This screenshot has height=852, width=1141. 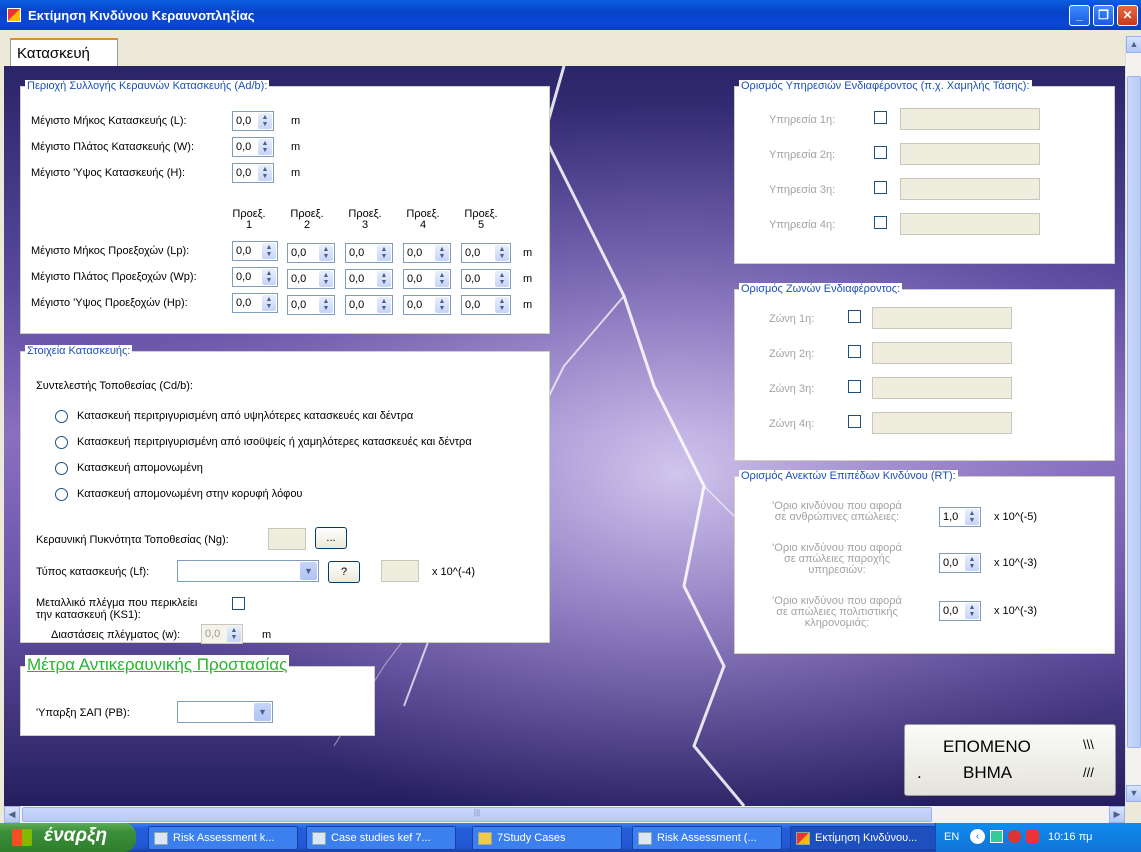 I want to click on proj-length-spinner-3: 0,0 ▲ ▼, so click(x=369, y=253).